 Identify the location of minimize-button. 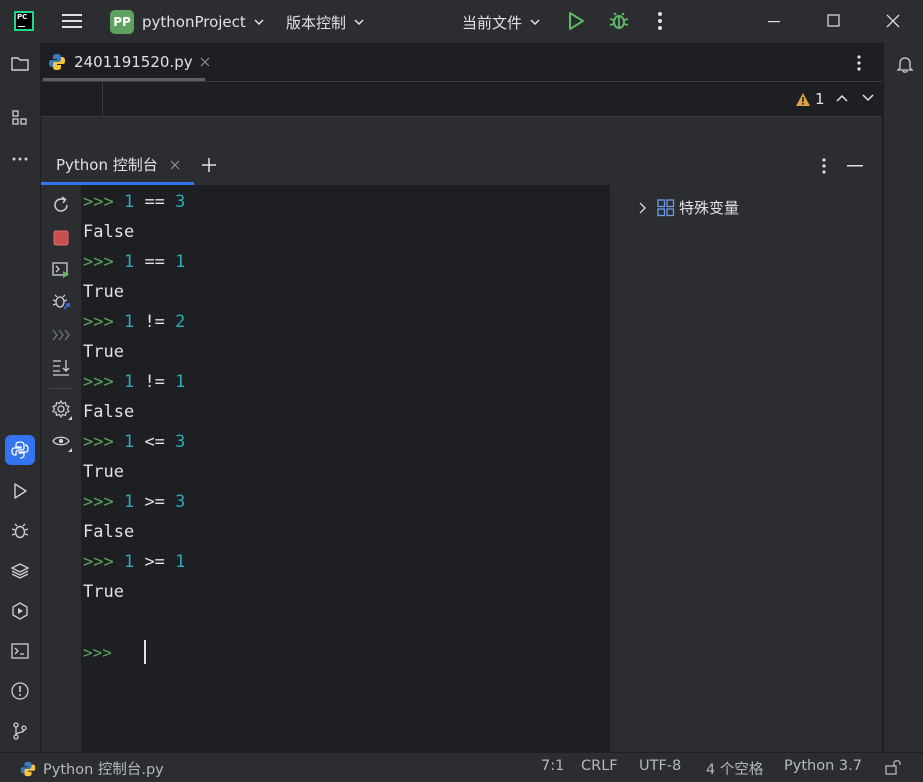
(774, 21).